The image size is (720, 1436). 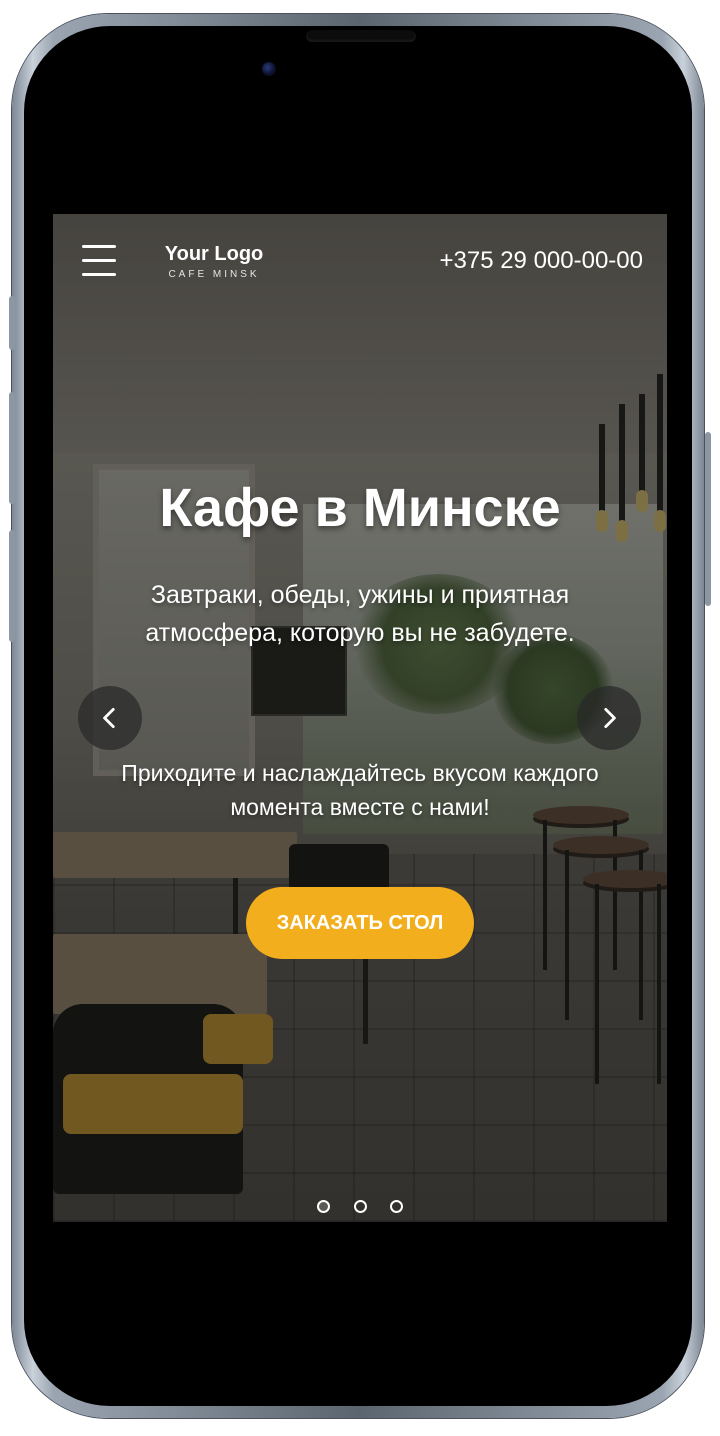 I want to click on side-button-volume-down, so click(x=12, y=586).